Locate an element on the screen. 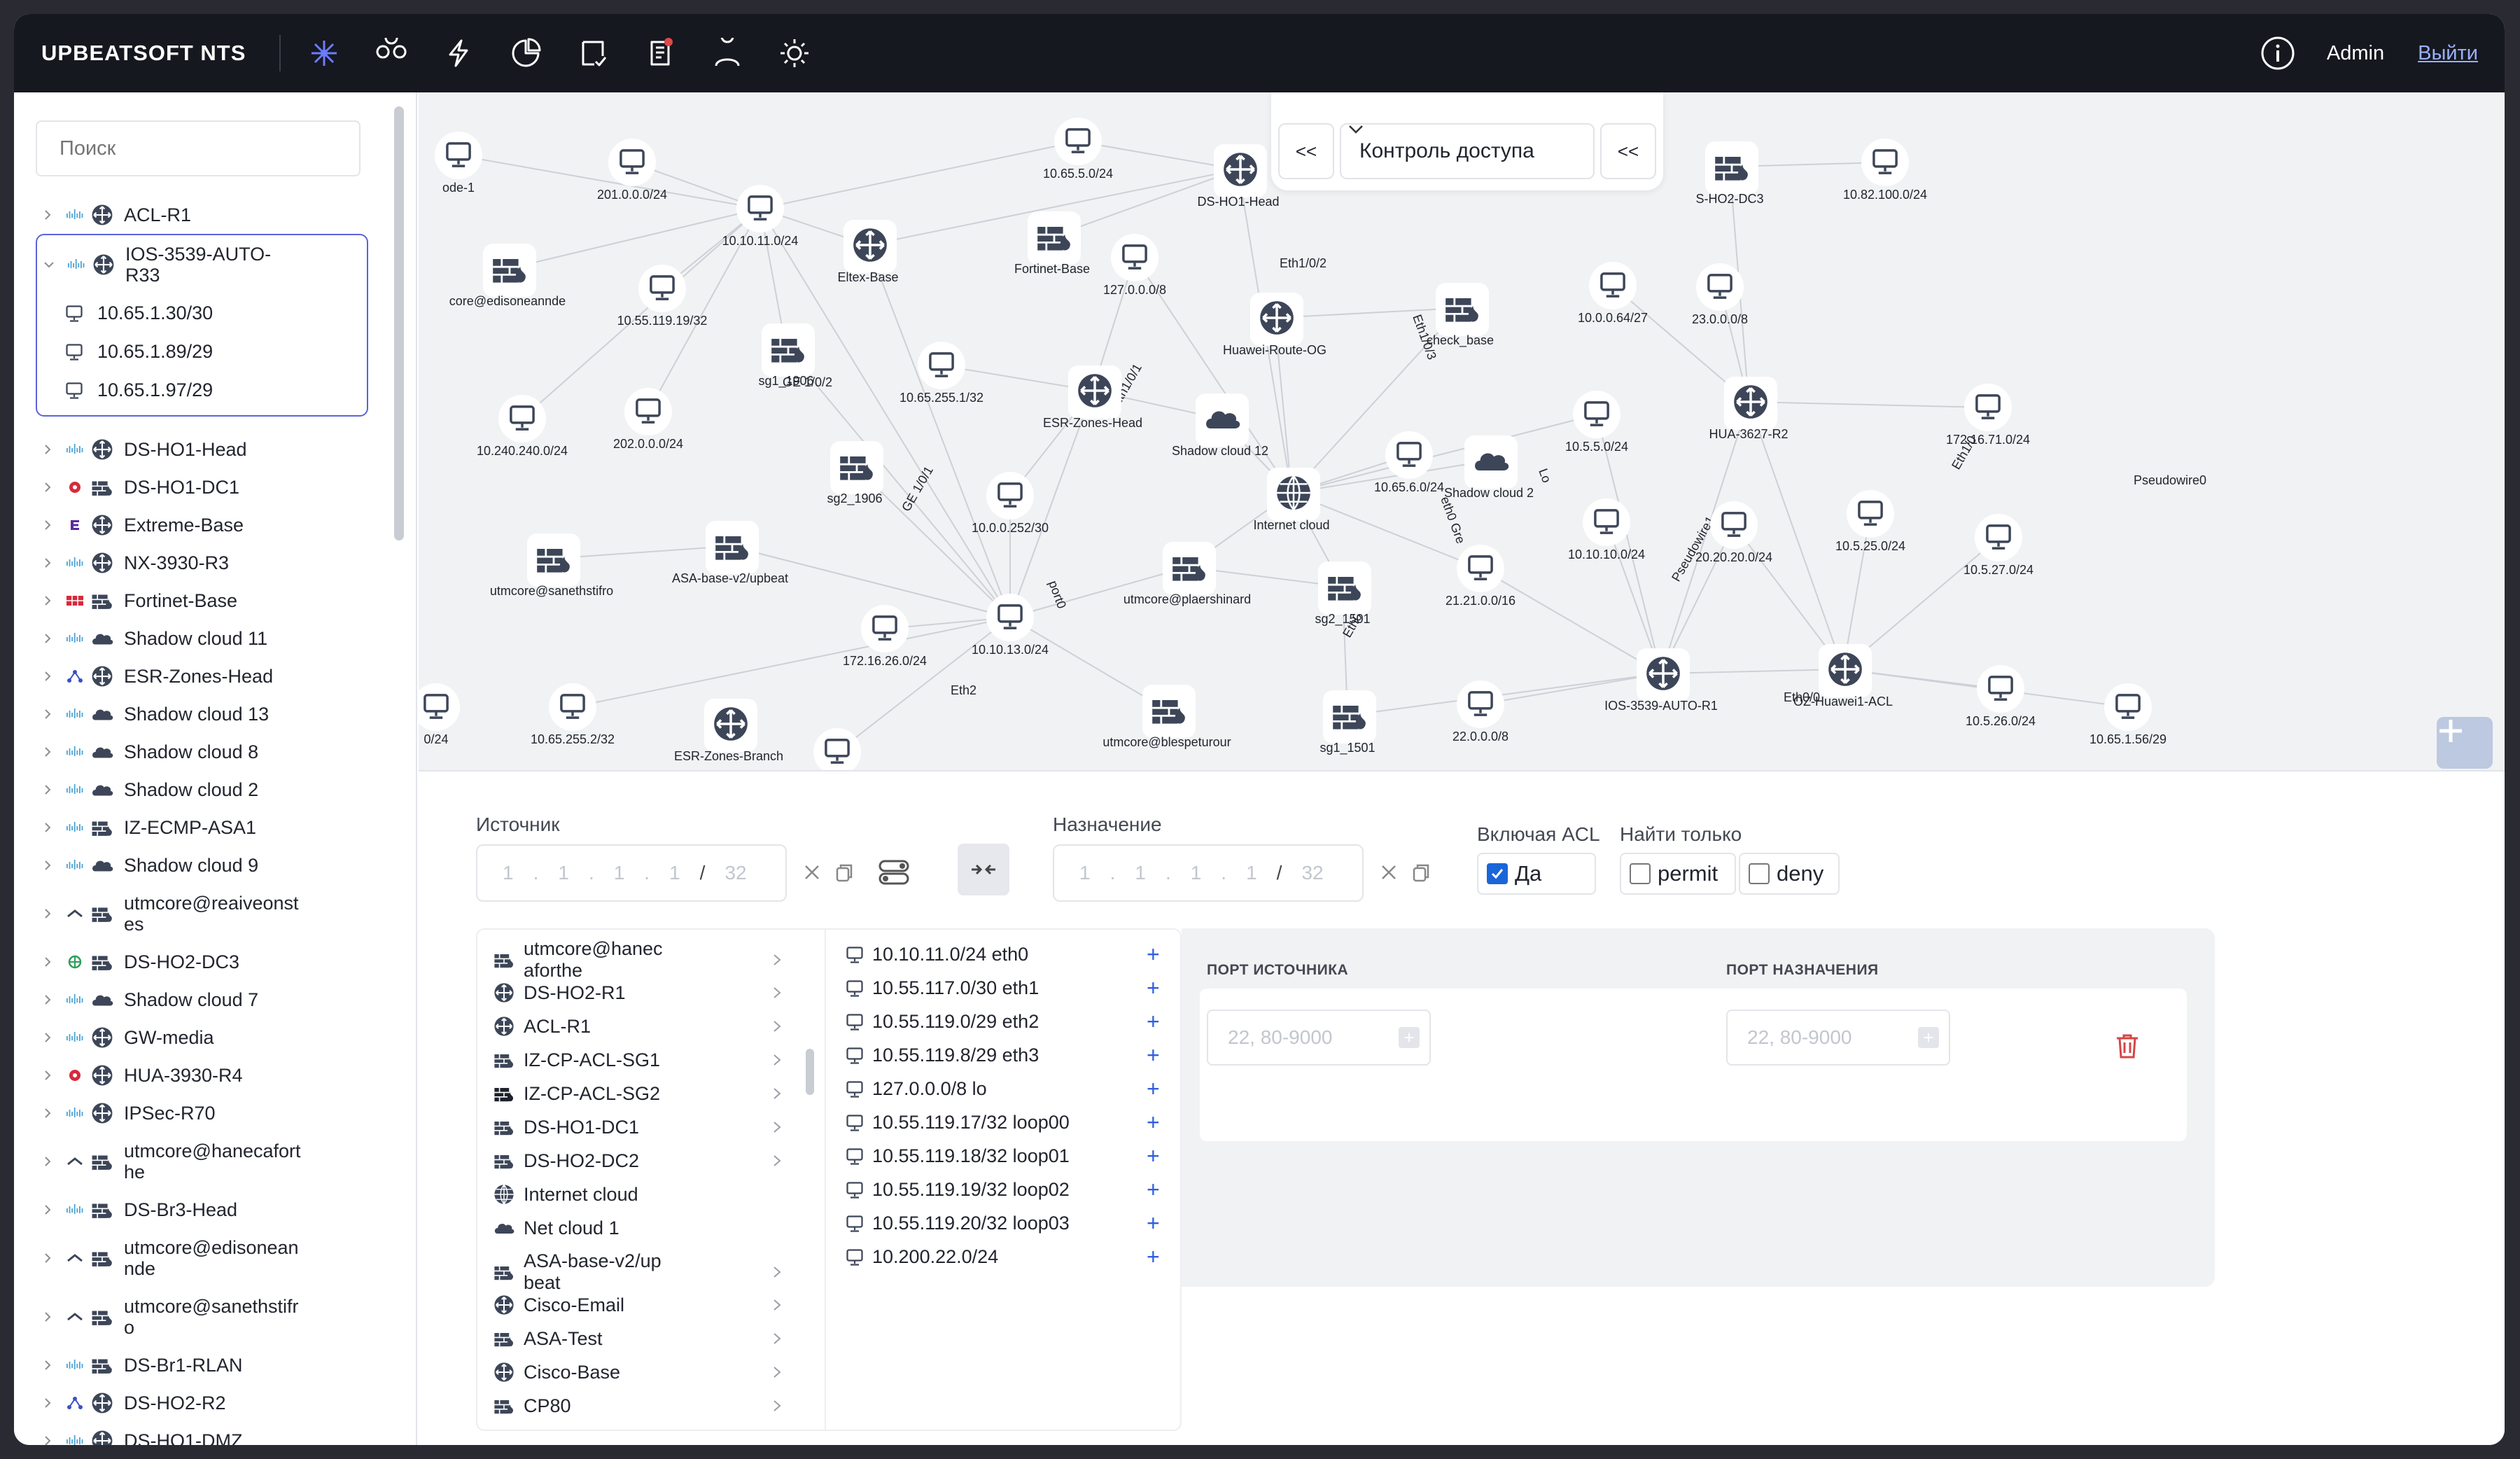 Image resolution: width=2520 pixels, height=1459 pixels. settings-icon is located at coordinates (794, 53).